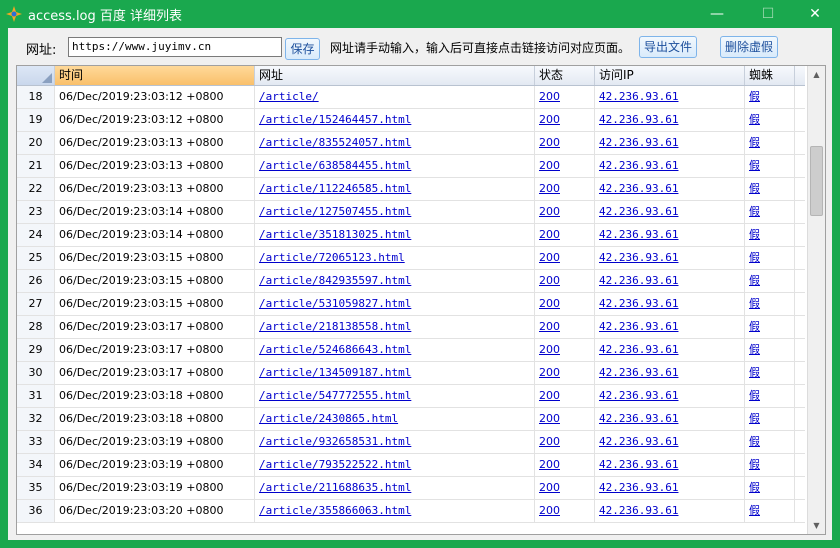 The width and height of the screenshot is (840, 548). What do you see at coordinates (395, 350) in the screenshot?
I see `cell-url-link: /article/524686643.html` at bounding box center [395, 350].